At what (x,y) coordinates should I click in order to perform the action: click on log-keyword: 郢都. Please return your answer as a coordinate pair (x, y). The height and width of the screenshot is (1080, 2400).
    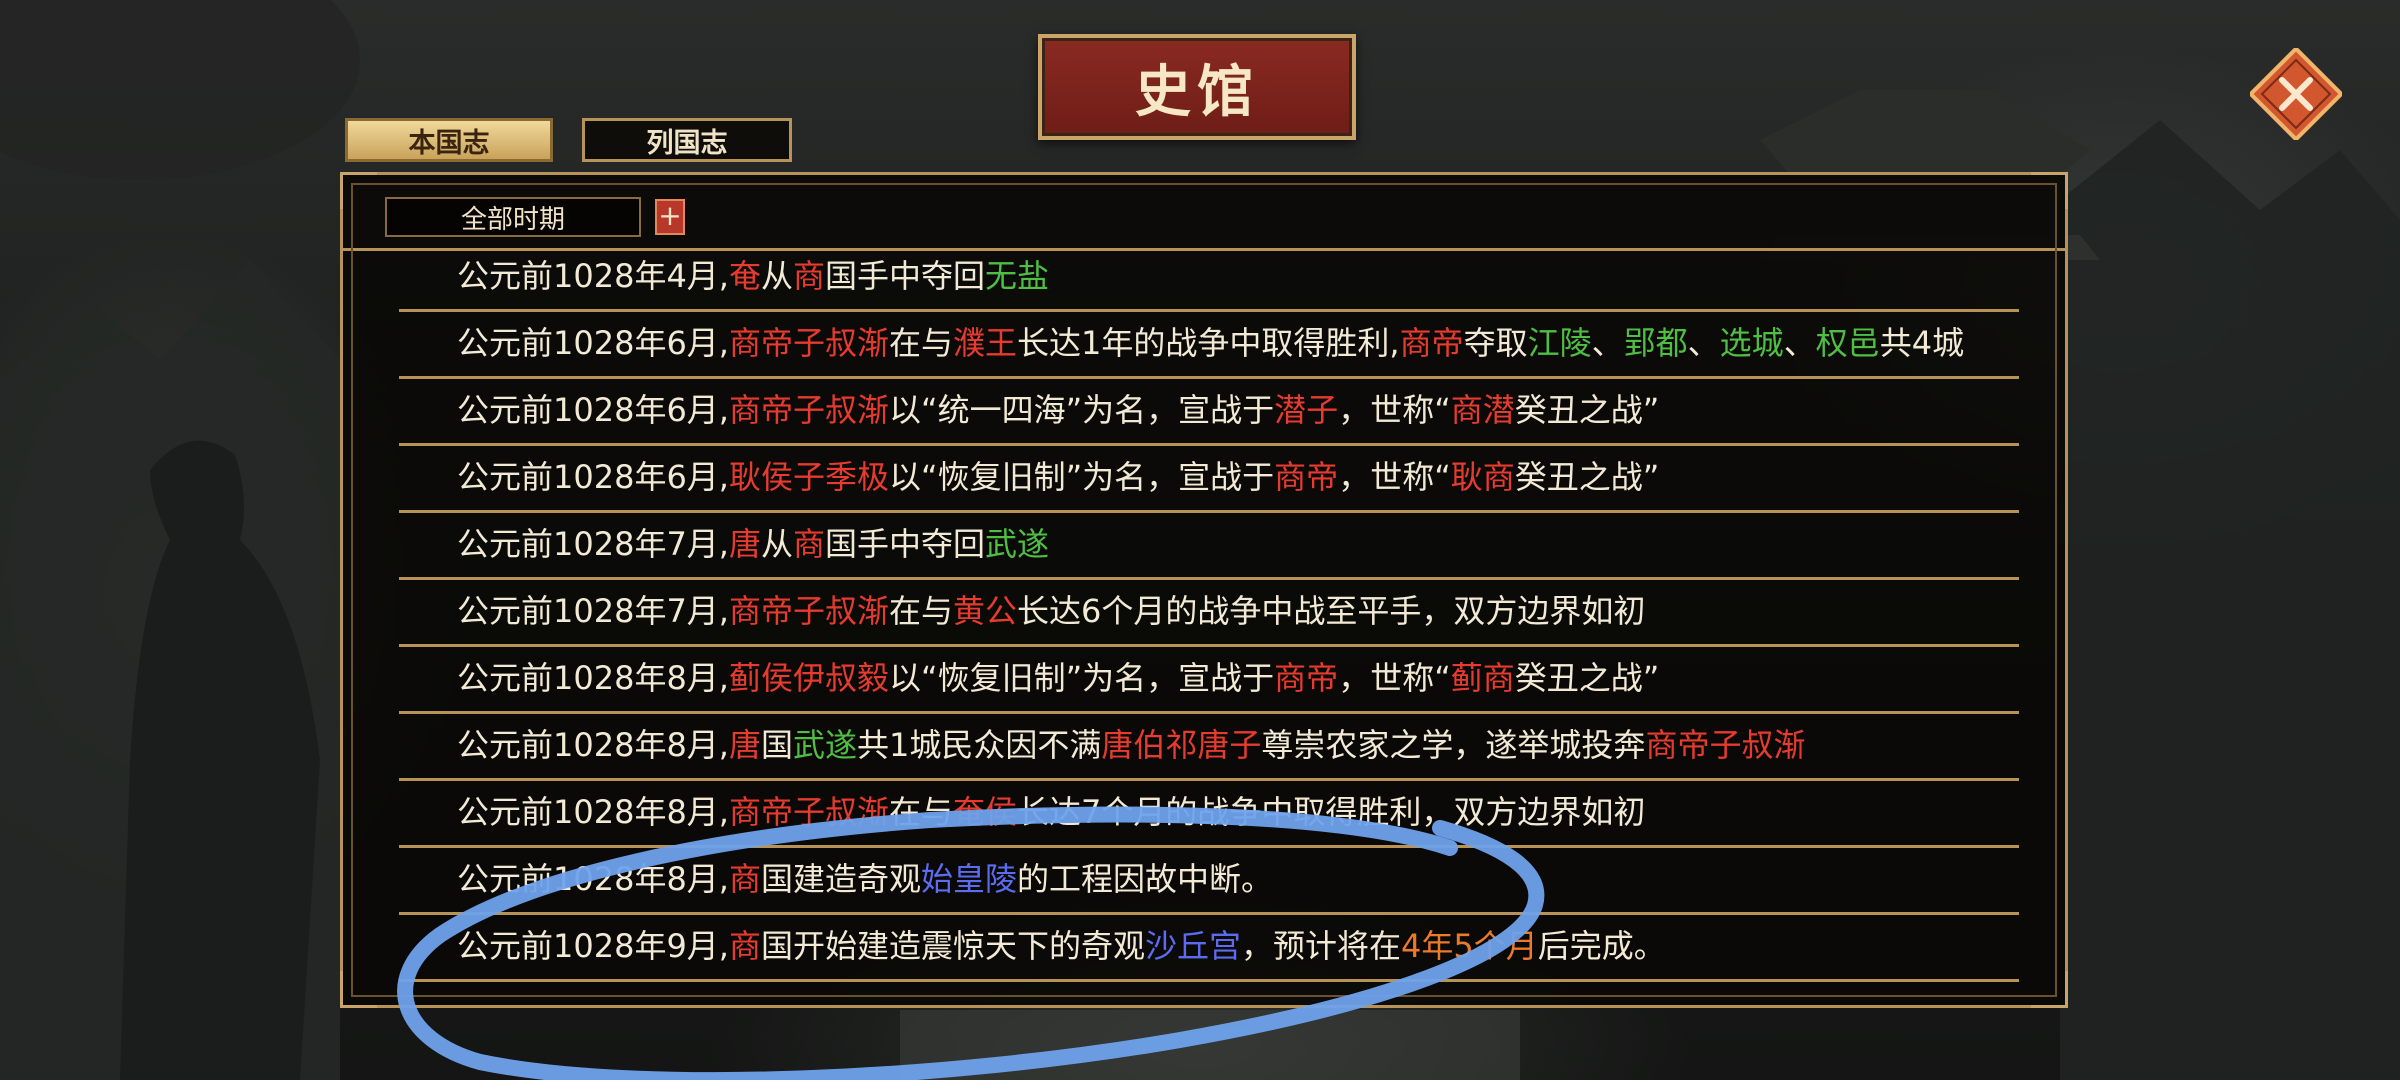
    Looking at the image, I should click on (1655, 343).